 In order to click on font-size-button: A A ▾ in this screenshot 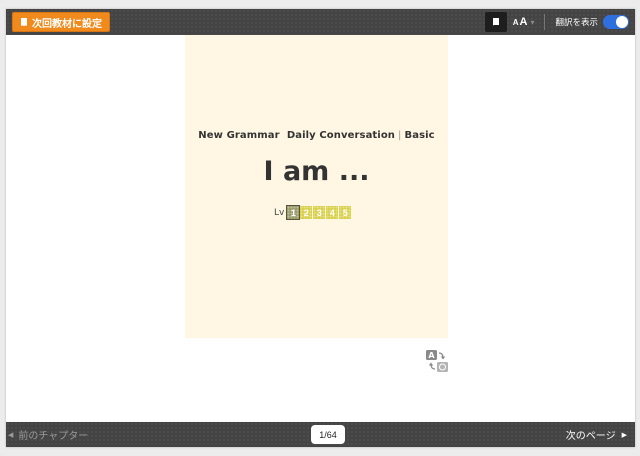, I will do `click(524, 22)`.